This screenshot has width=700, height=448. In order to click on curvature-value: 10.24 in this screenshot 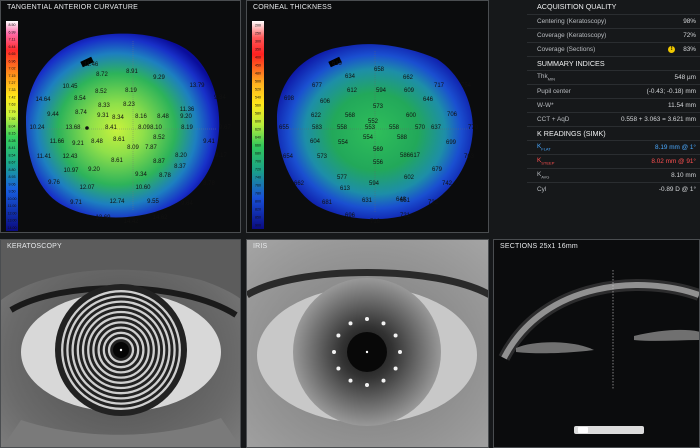, I will do `click(37, 128)`.